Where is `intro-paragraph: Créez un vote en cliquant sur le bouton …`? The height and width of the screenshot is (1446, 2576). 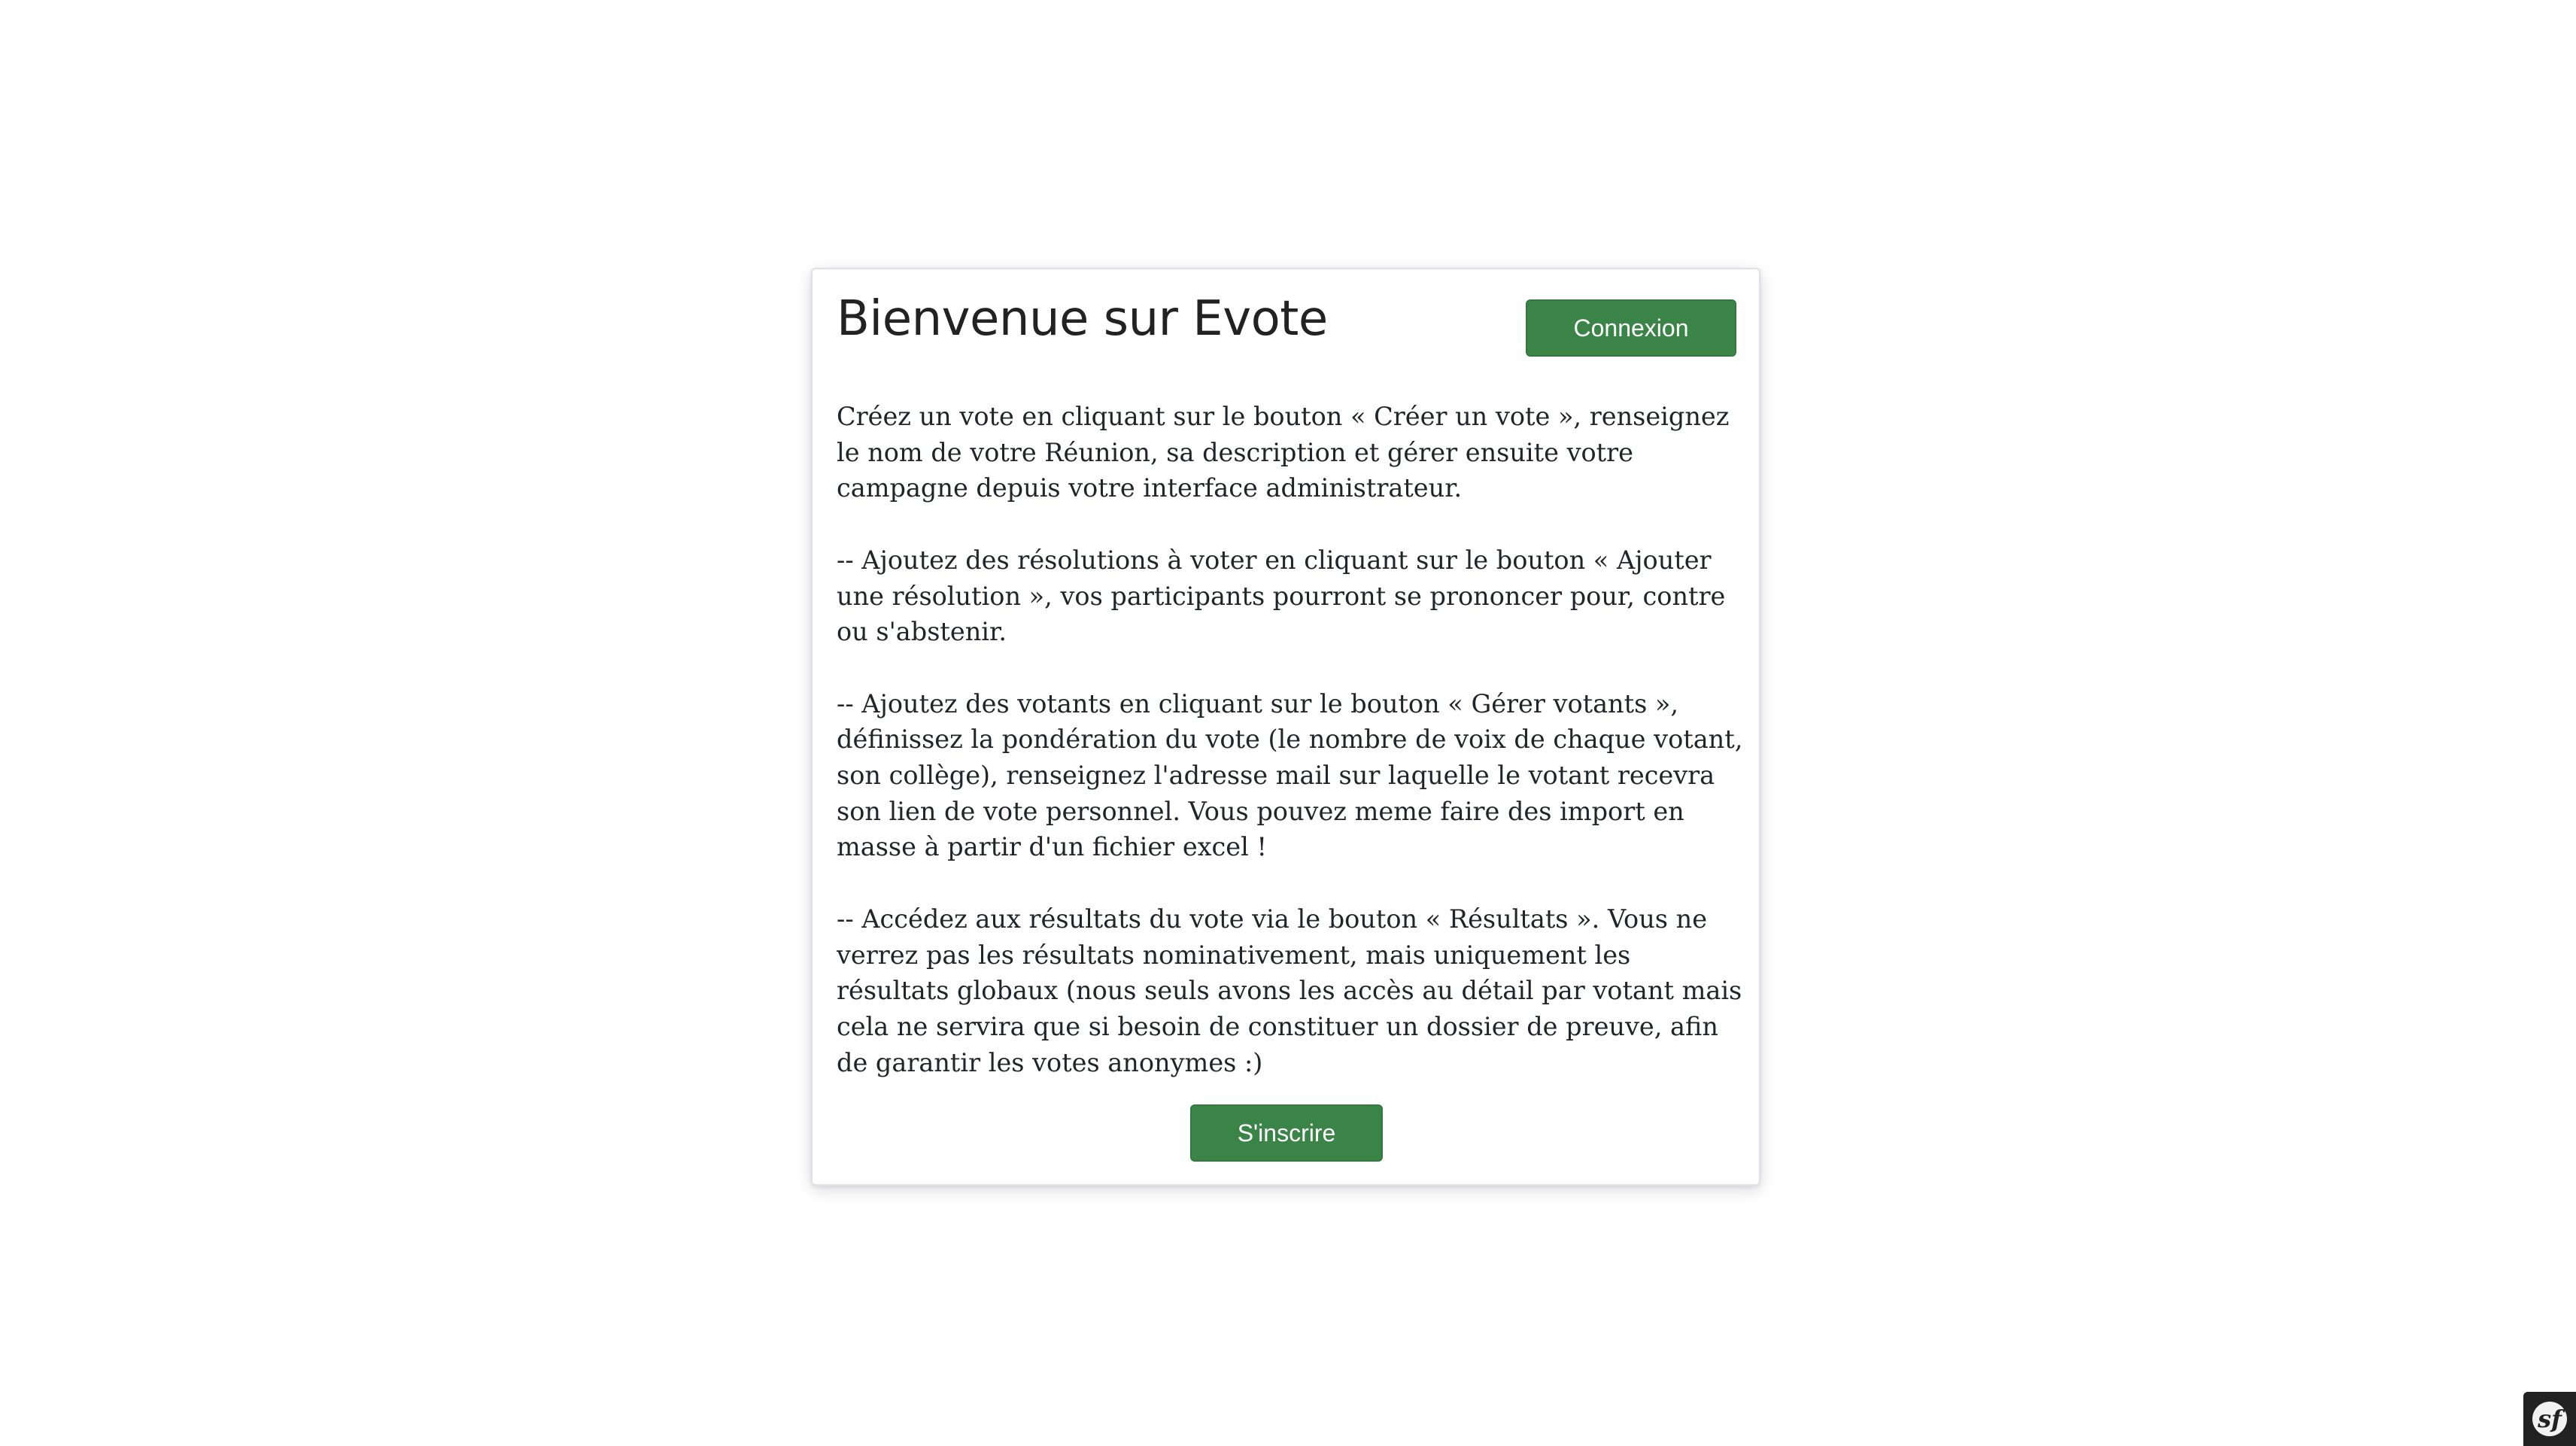
intro-paragraph: Créez un vote en cliquant sur le bouton … is located at coordinates (1284, 452).